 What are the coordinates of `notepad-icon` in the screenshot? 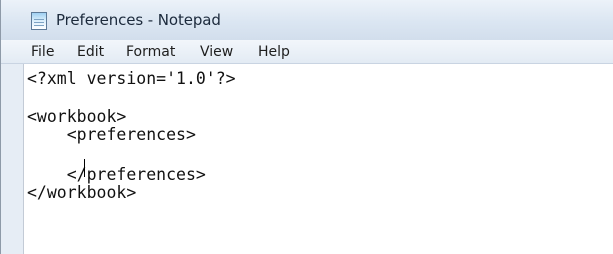 It's located at (39, 21).